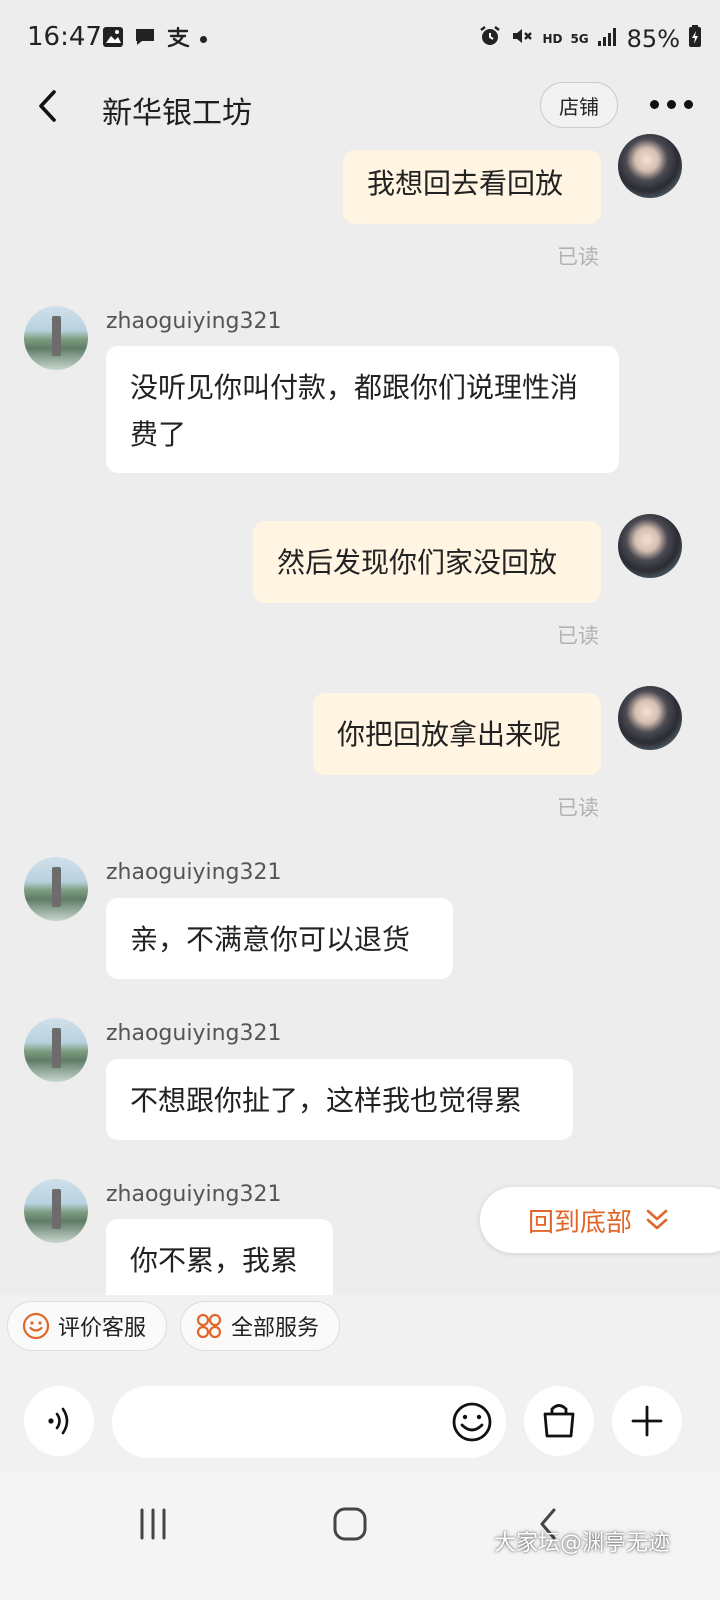 The height and width of the screenshot is (1600, 720). I want to click on more-actions-button, so click(647, 1421).